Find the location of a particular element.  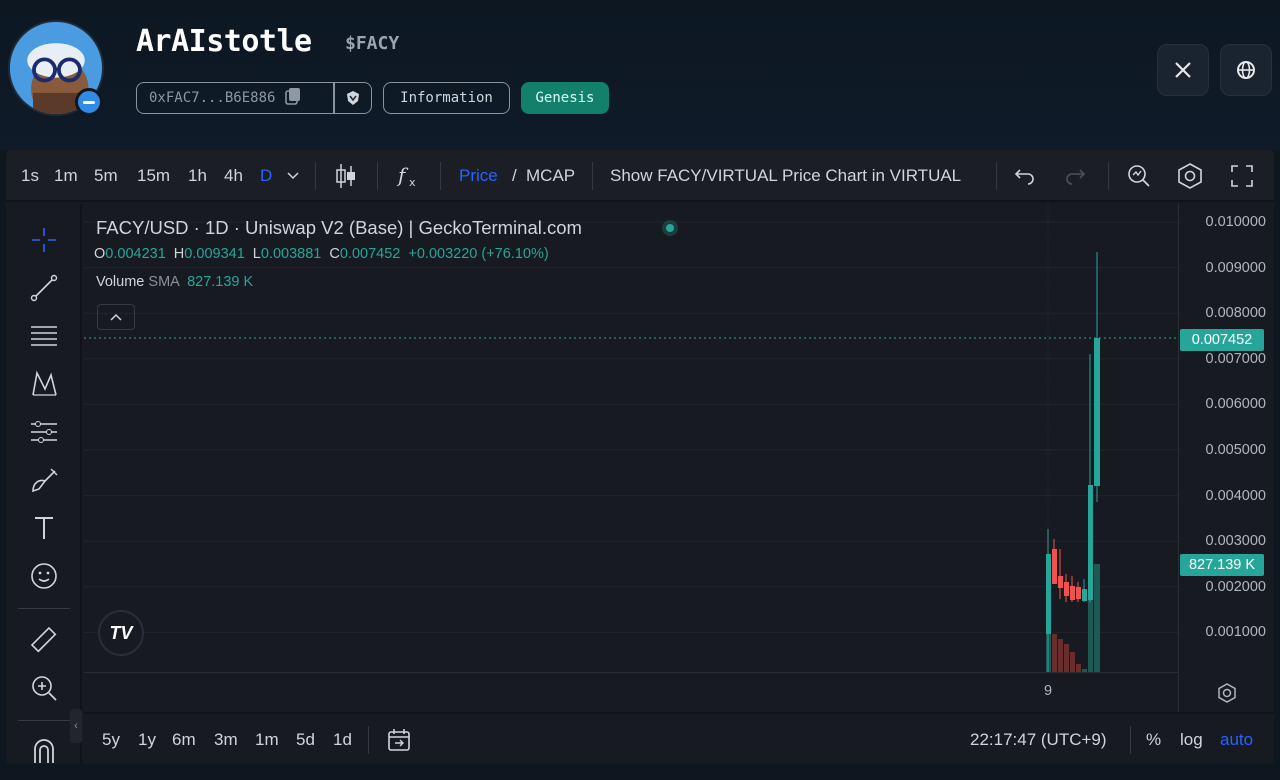

contract-address-pill: 0xFAC7...B6E886 is located at coordinates (254, 98).